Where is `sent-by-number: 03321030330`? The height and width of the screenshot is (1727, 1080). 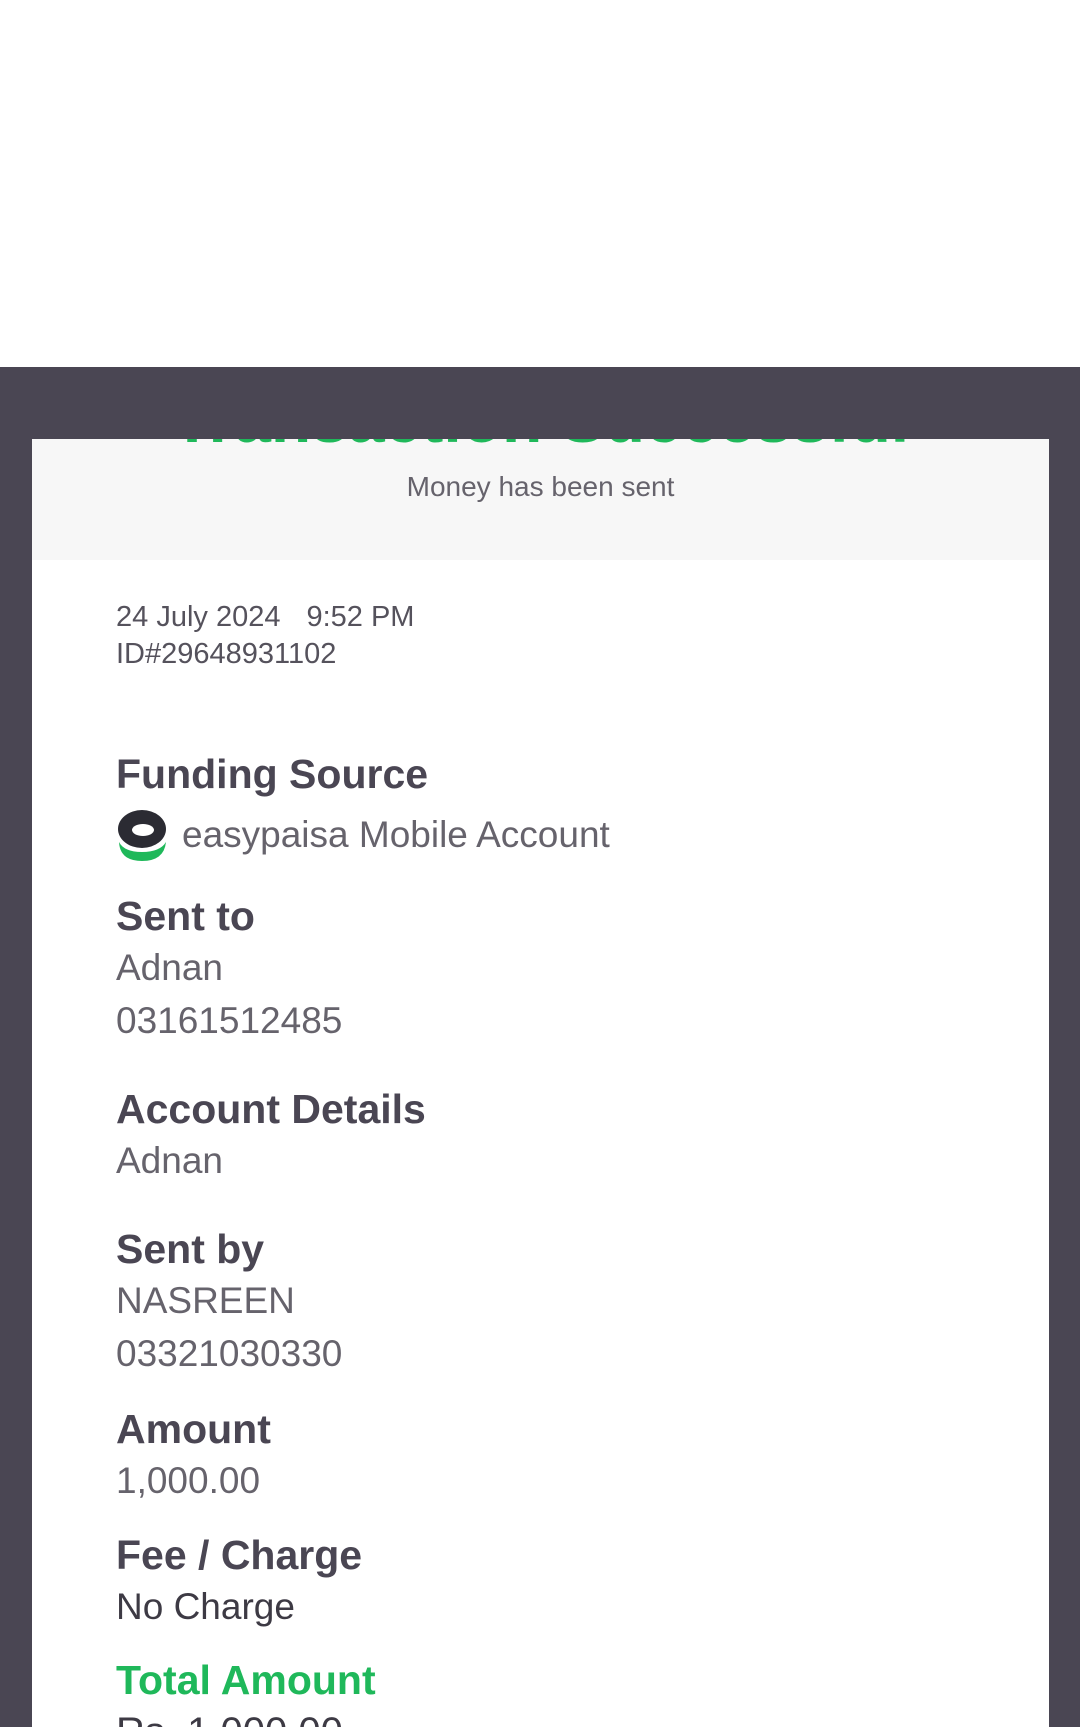 sent-by-number: 03321030330 is located at coordinates (229, 1353).